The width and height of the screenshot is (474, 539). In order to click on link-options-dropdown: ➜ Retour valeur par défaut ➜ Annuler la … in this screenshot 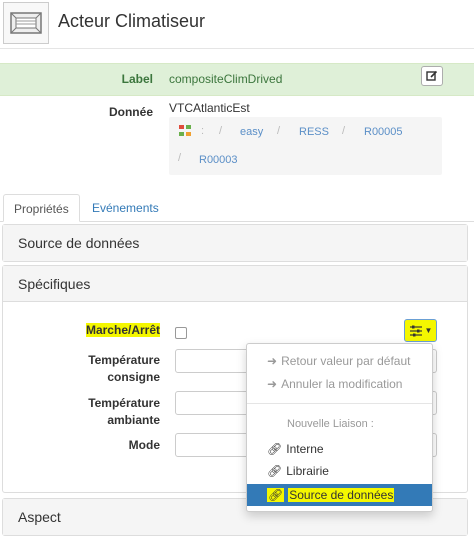, I will do `click(339, 427)`.